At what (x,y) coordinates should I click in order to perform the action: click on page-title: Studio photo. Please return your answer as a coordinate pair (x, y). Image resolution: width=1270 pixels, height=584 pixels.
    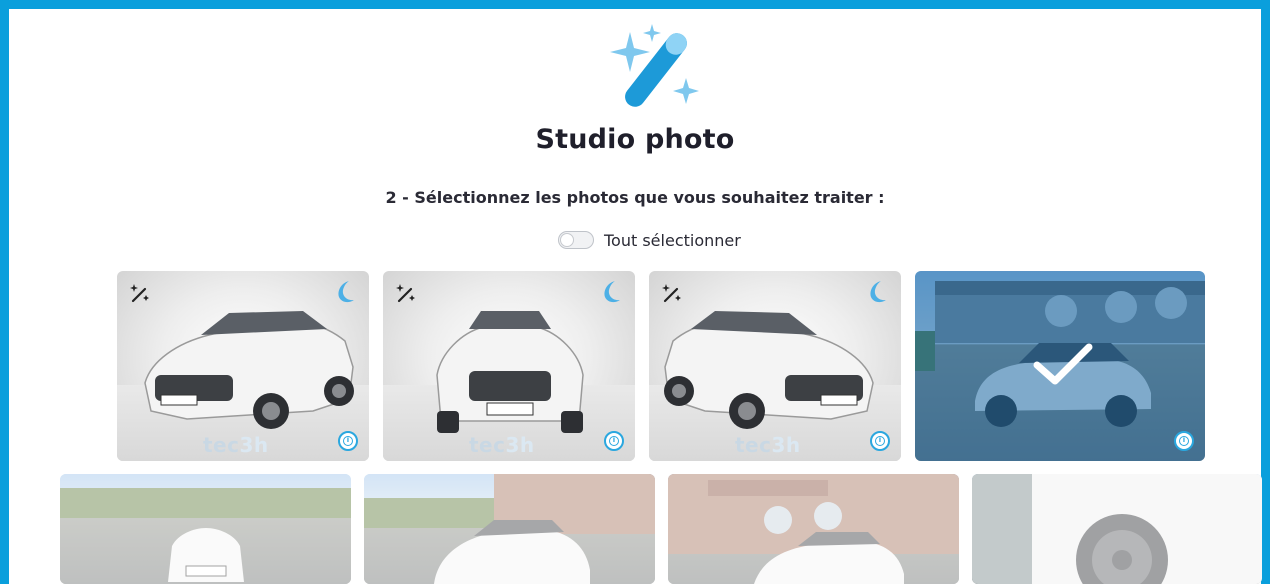
    Looking at the image, I should click on (635, 139).